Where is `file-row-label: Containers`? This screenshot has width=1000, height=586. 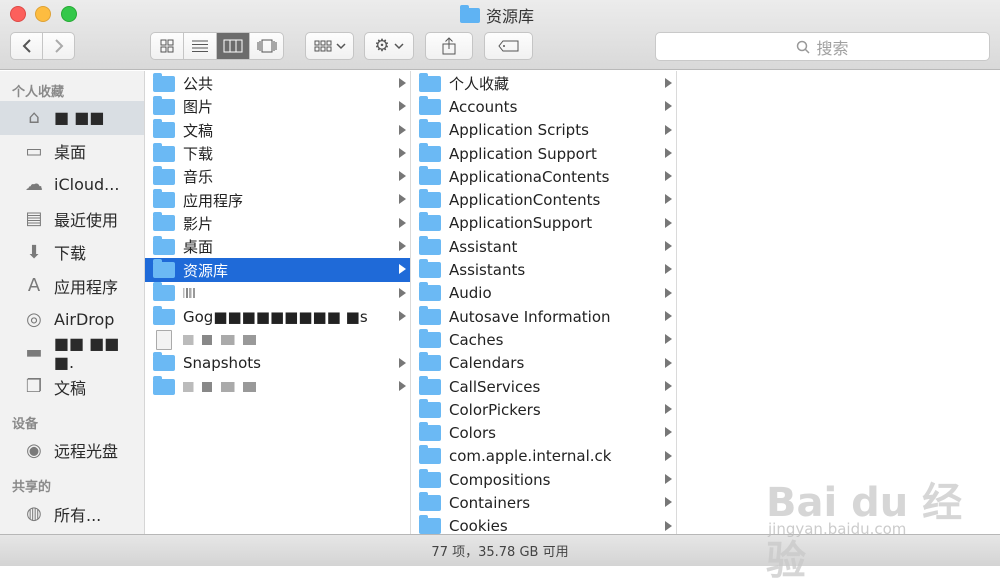
file-row-label: Containers is located at coordinates (490, 502).